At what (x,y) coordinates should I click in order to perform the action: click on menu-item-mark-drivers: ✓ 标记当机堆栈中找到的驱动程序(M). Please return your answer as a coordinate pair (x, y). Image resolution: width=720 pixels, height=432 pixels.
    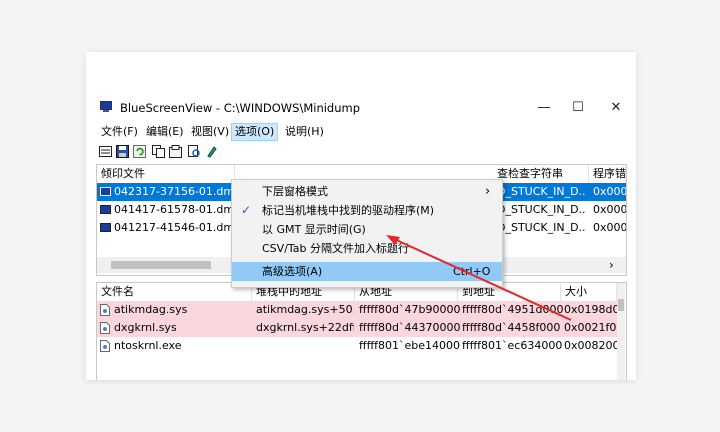
    Looking at the image, I should click on (367, 210).